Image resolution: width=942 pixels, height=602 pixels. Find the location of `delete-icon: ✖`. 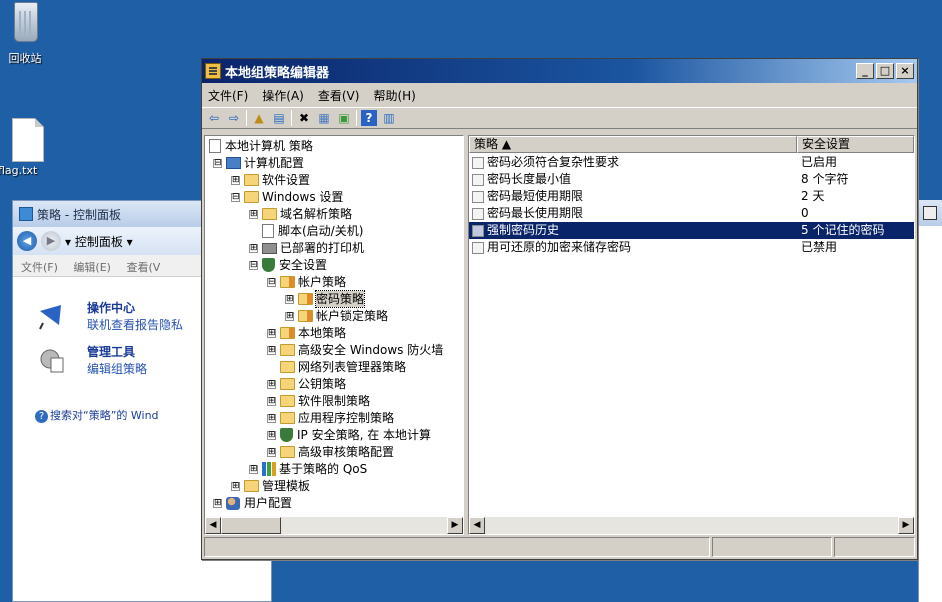

delete-icon: ✖ is located at coordinates (304, 118).